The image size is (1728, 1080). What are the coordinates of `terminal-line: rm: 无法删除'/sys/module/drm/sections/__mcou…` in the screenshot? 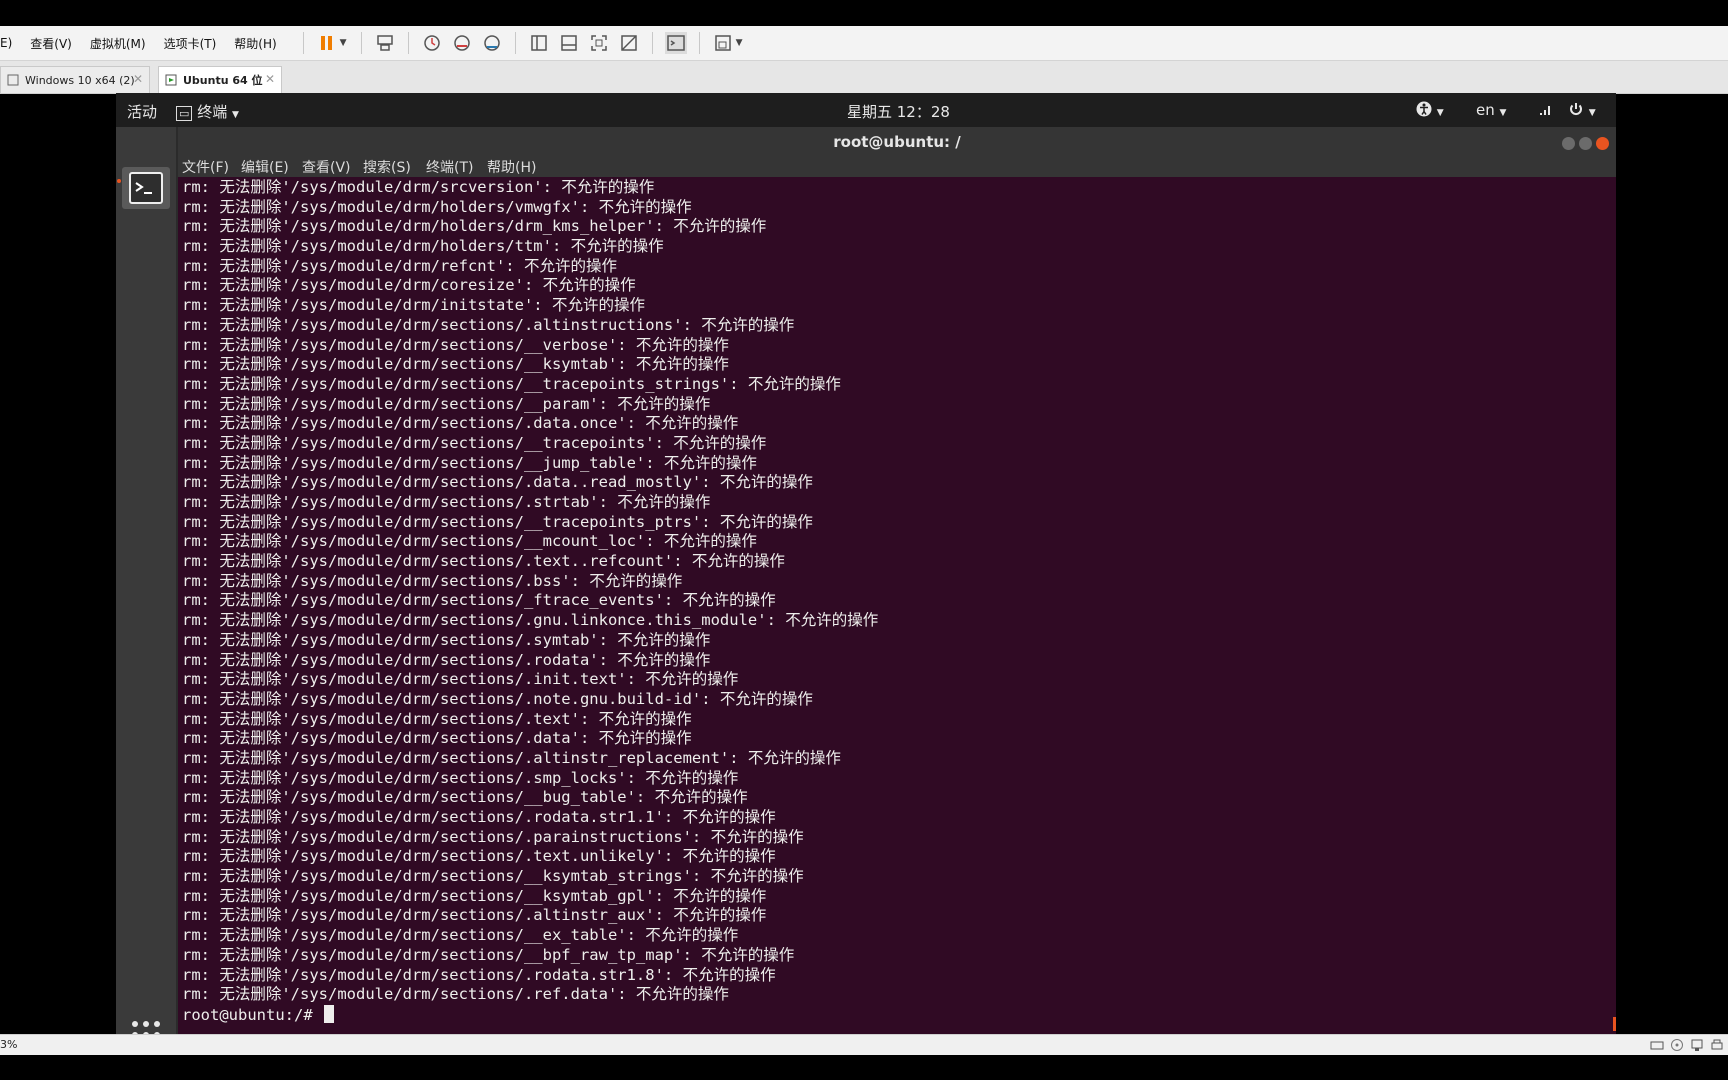 It's located at (469, 541).